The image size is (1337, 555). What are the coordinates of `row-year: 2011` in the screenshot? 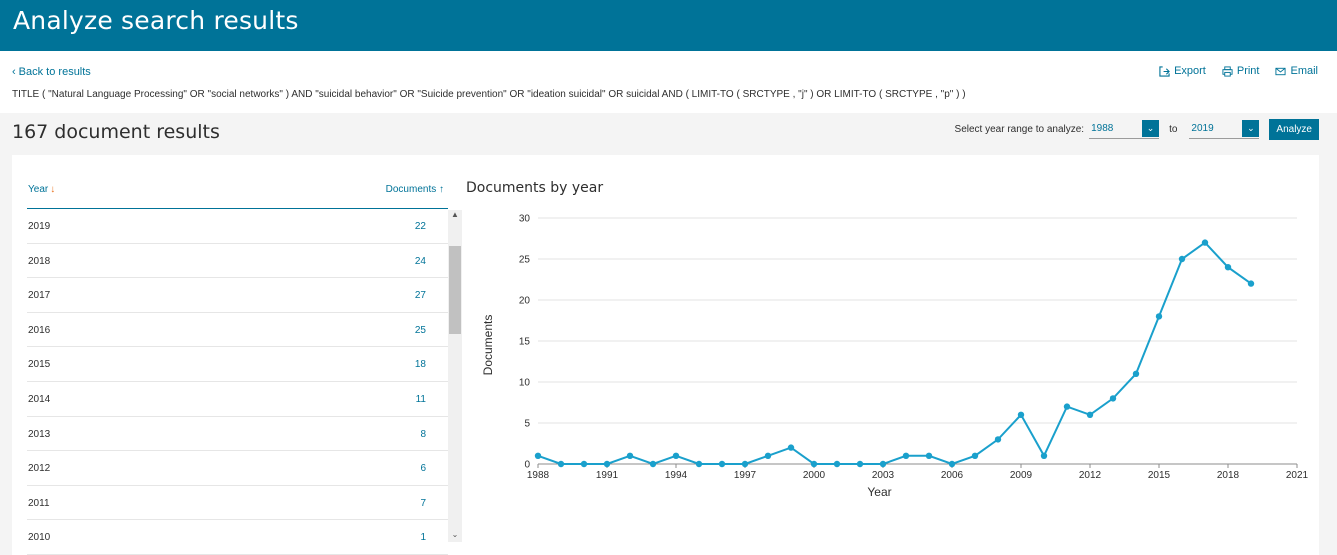 It's located at (39, 503).